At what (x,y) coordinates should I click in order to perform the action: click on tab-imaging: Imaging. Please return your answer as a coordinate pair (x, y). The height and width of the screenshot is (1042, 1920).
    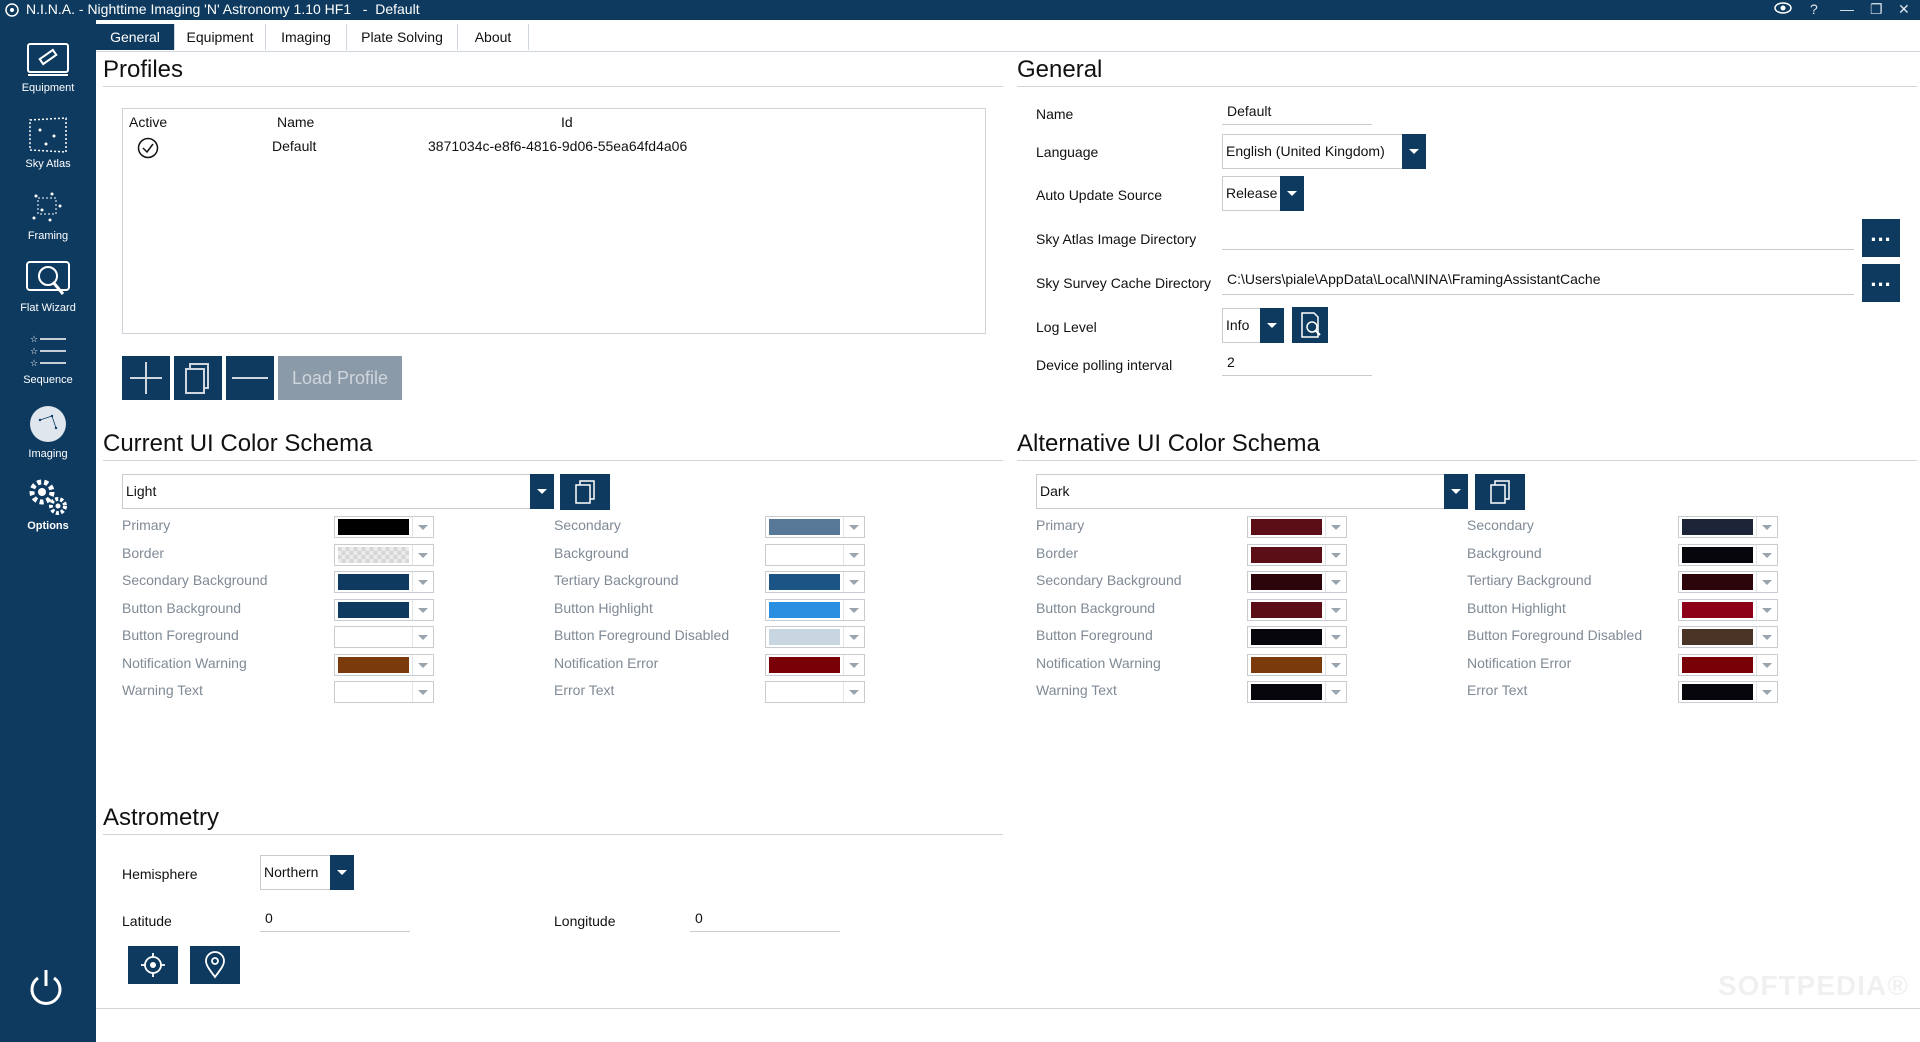
    Looking at the image, I should click on (306, 37).